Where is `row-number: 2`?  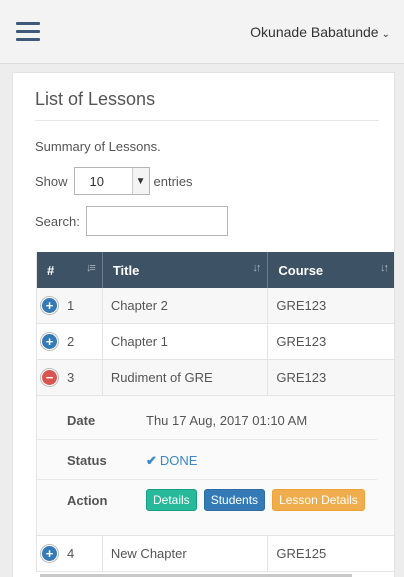
row-number: 2 is located at coordinates (71, 341).